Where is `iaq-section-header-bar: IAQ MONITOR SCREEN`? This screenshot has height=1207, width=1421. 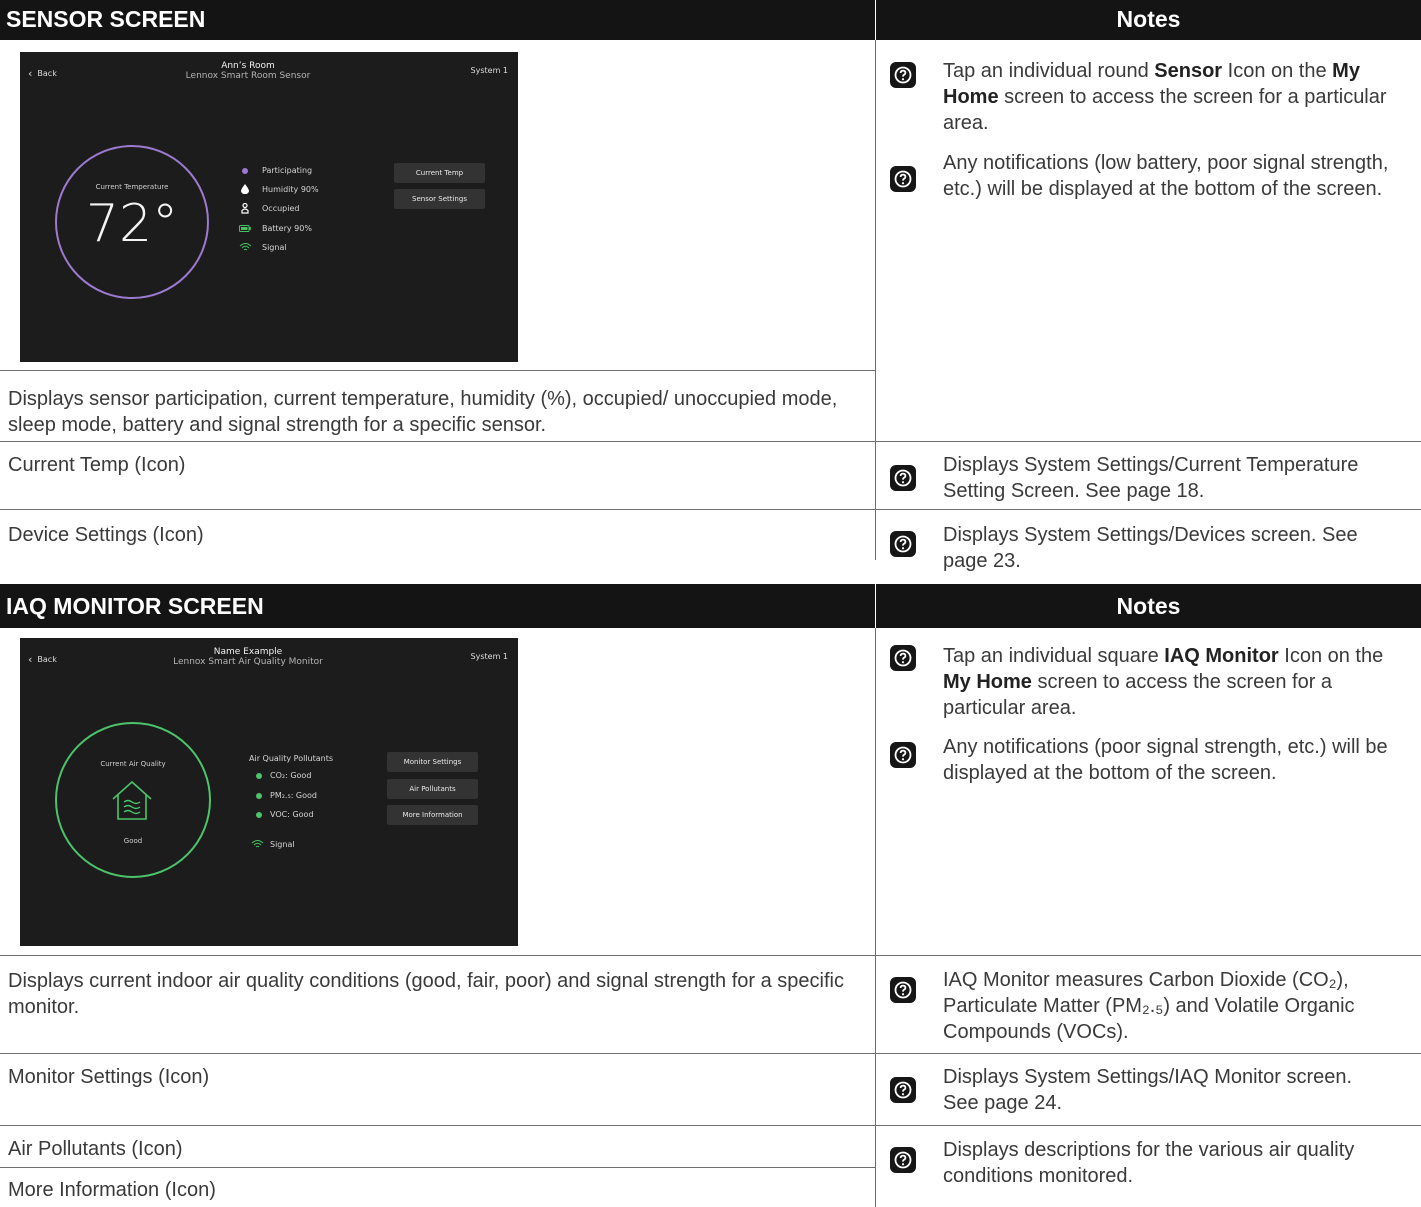 iaq-section-header-bar: IAQ MONITOR SCREEN is located at coordinates (437, 606).